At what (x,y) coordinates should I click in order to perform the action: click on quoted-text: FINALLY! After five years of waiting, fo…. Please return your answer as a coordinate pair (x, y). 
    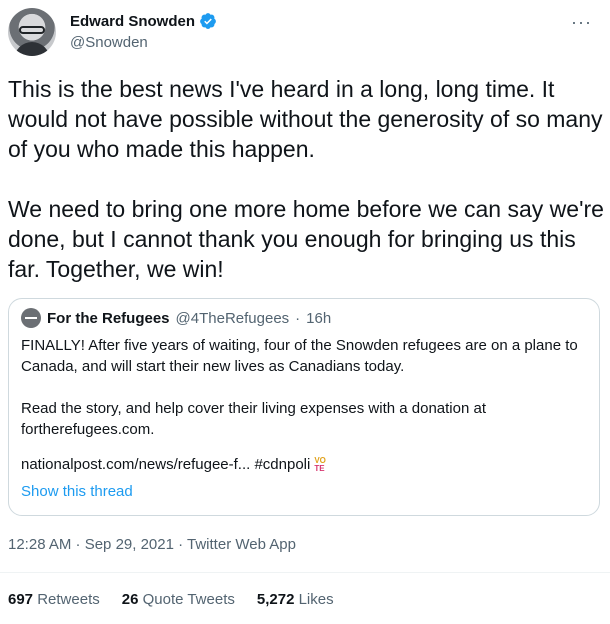
    Looking at the image, I should click on (299, 387).